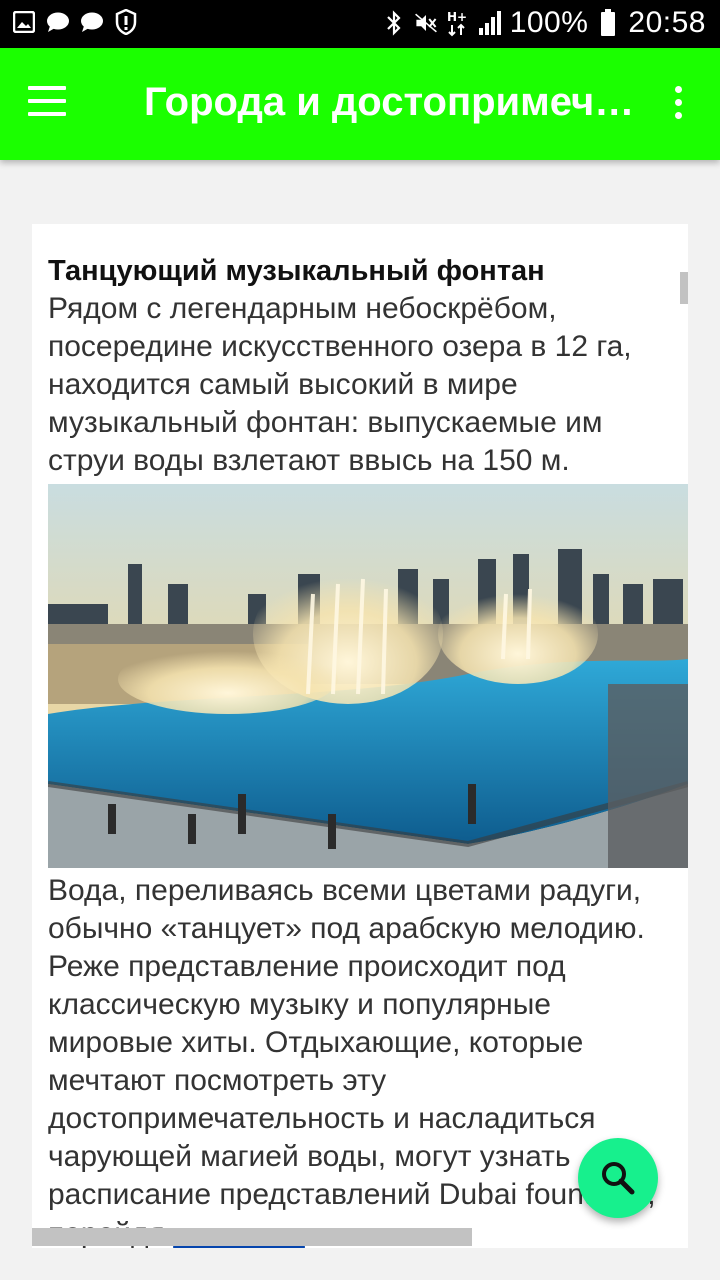 This screenshot has width=720, height=1280. I want to click on signal-icon, so click(490, 23).